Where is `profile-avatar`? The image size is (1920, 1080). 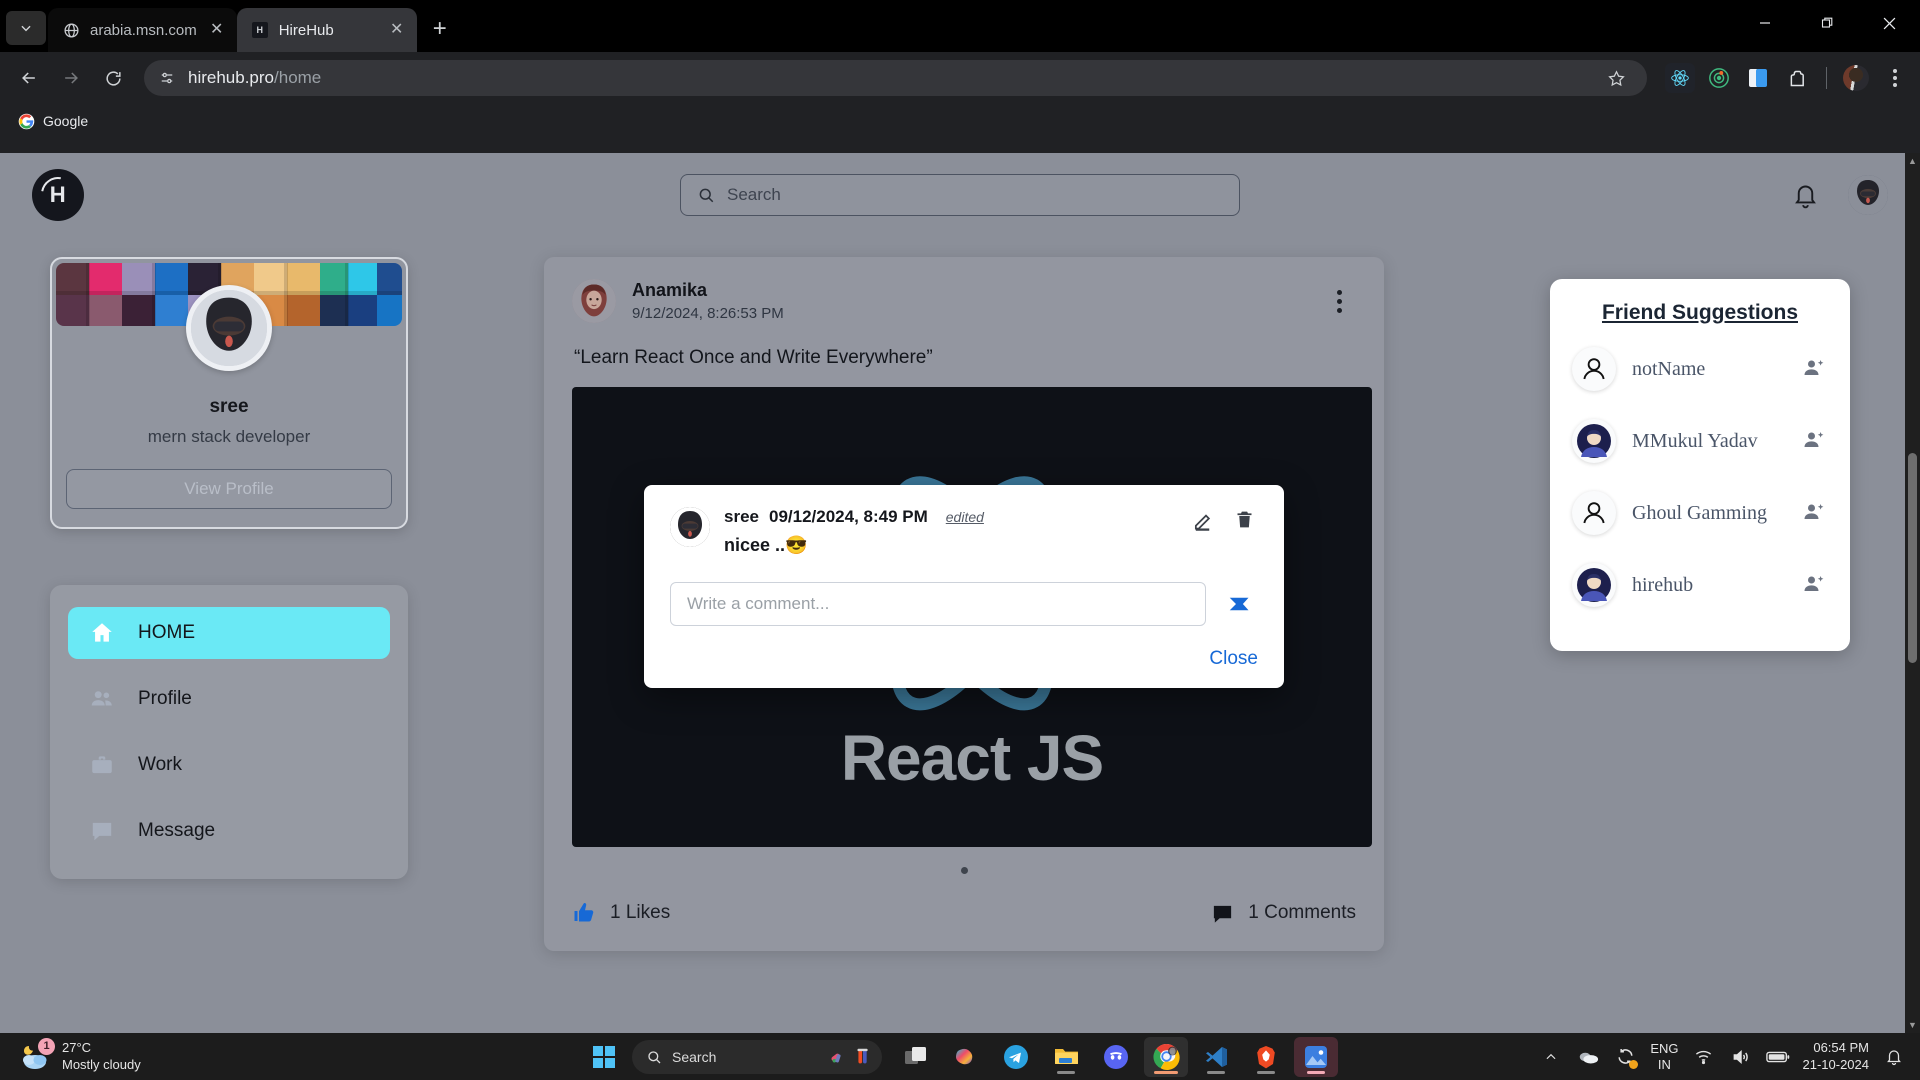 profile-avatar is located at coordinates (229, 328).